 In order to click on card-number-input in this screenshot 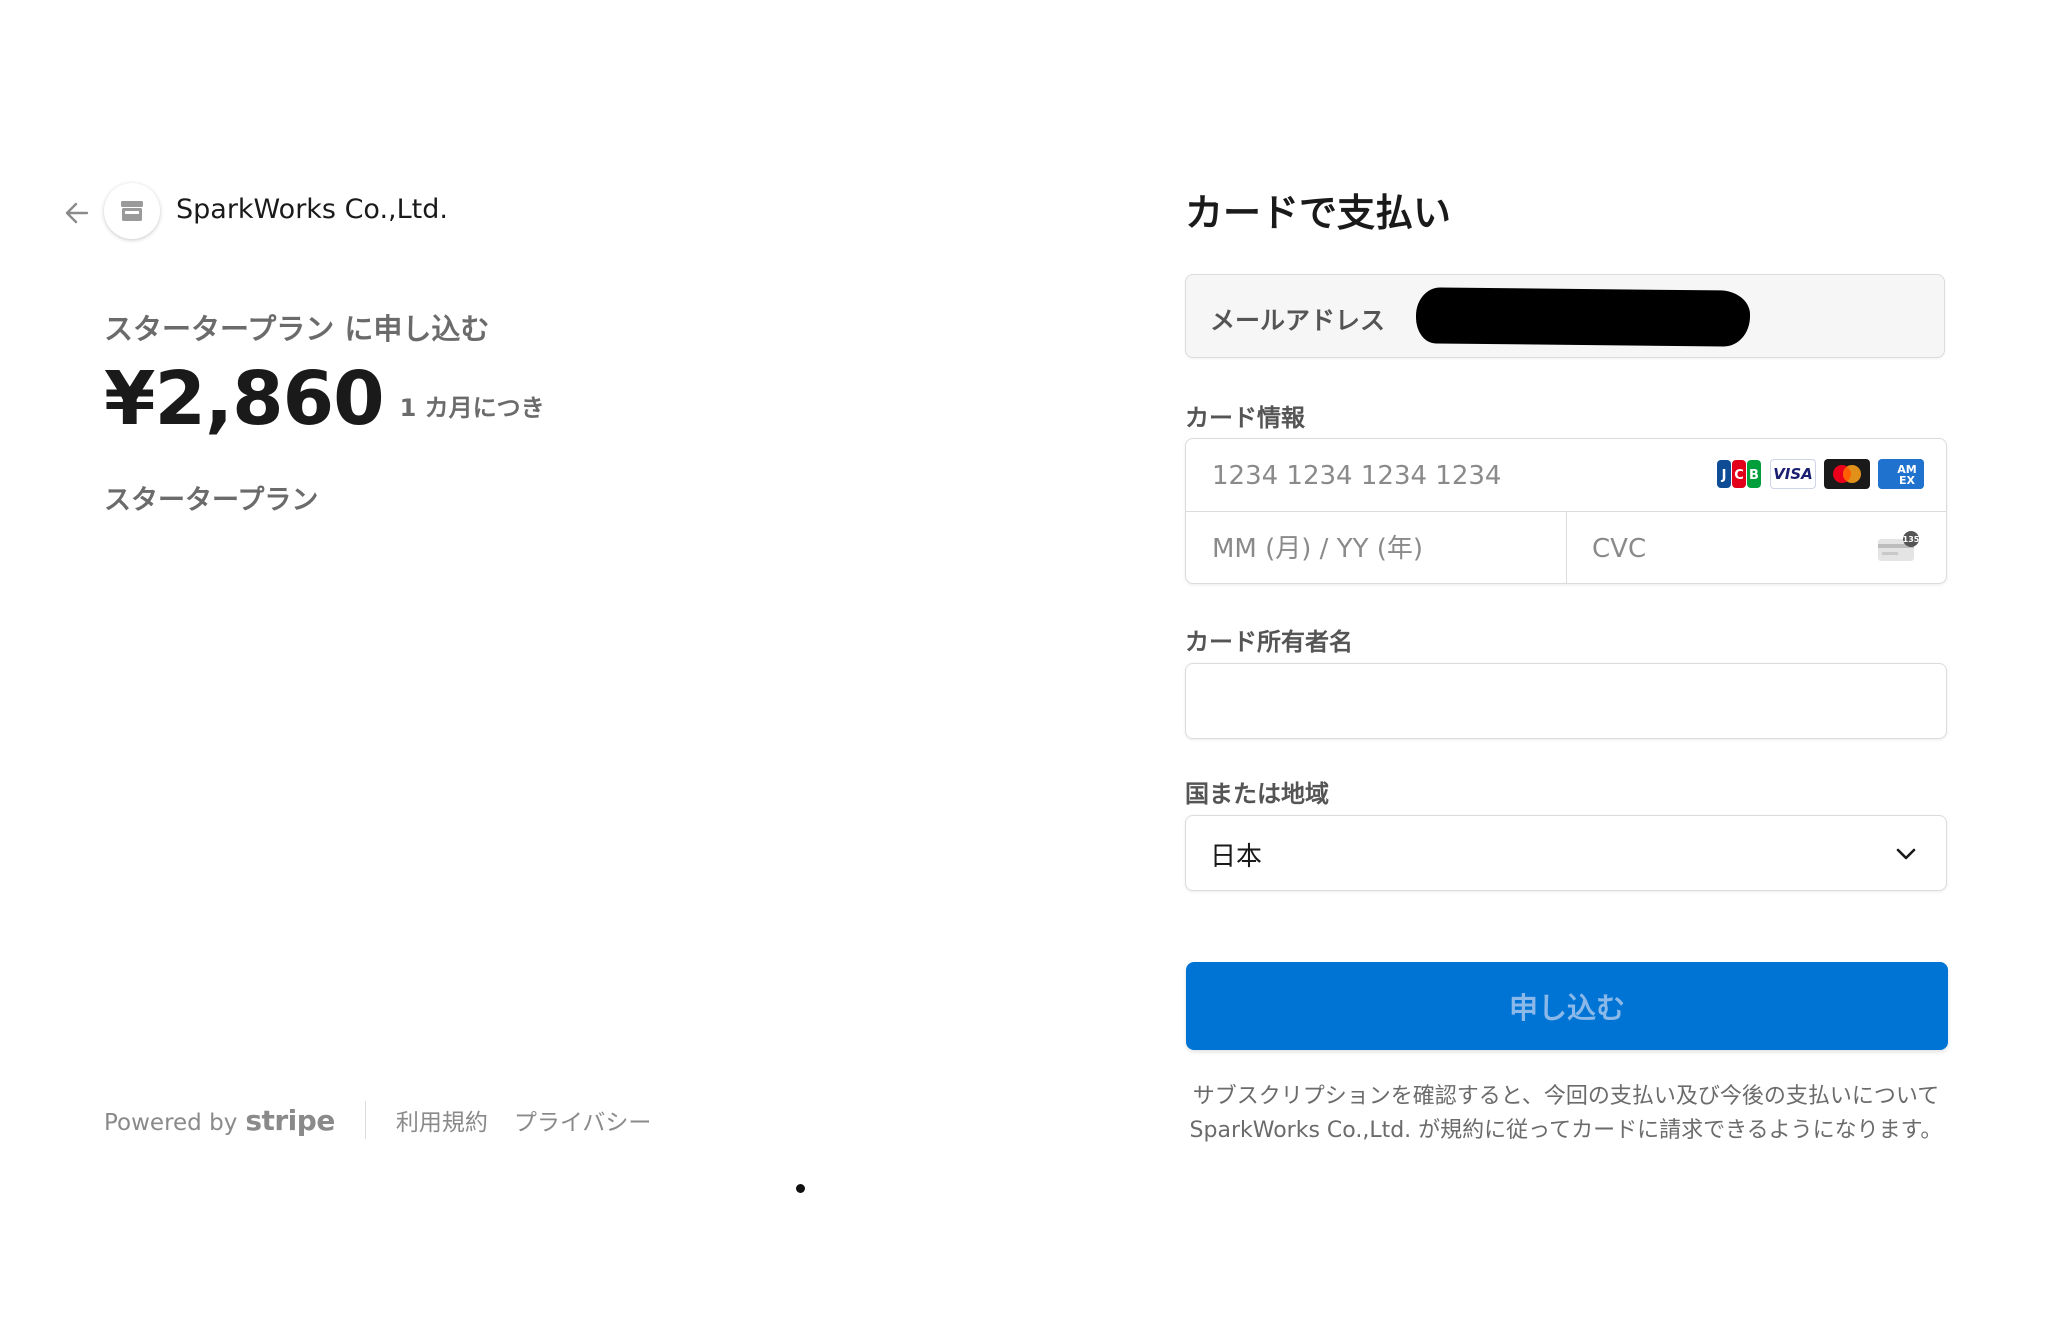, I will do `click(1432, 476)`.